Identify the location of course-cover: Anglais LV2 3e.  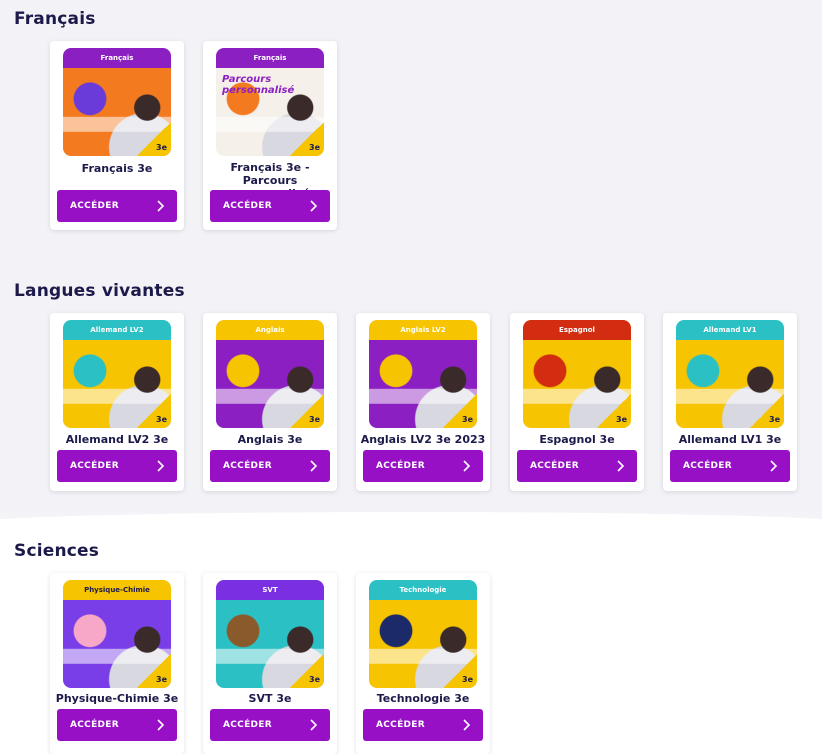
(423, 374).